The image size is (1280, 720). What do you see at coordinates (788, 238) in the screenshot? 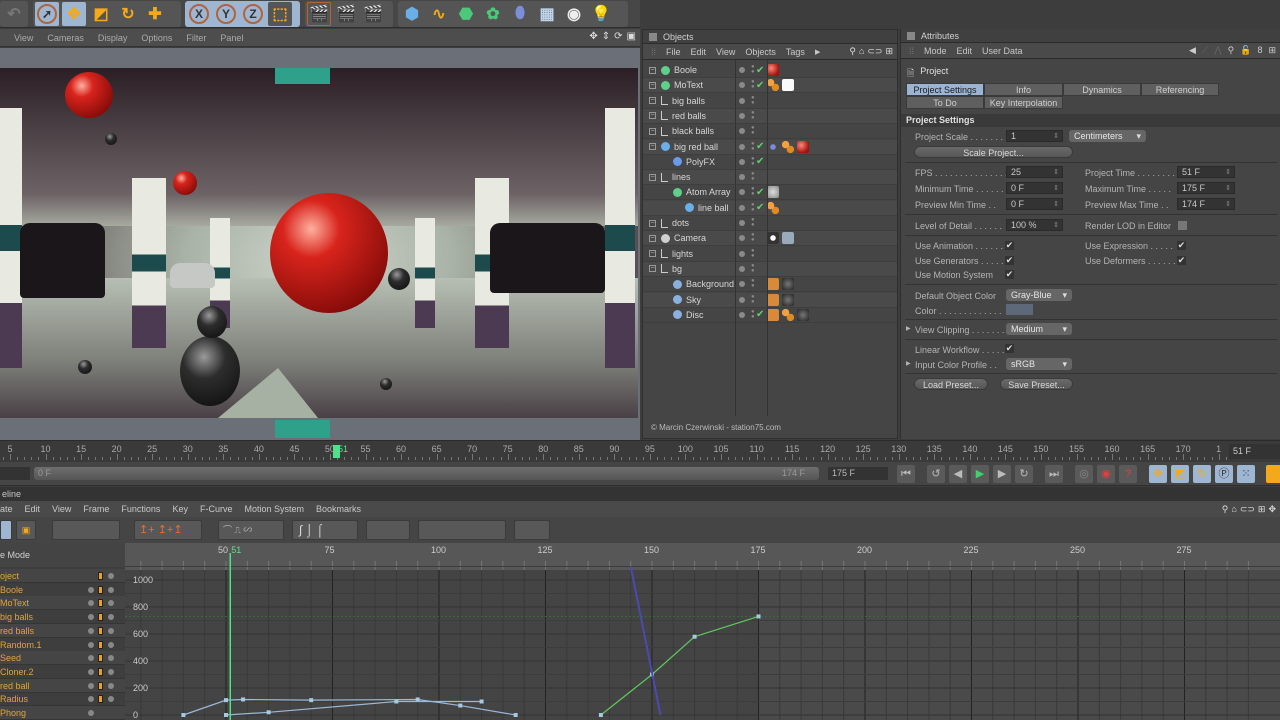
I see `camera-tag-tag-icon` at bounding box center [788, 238].